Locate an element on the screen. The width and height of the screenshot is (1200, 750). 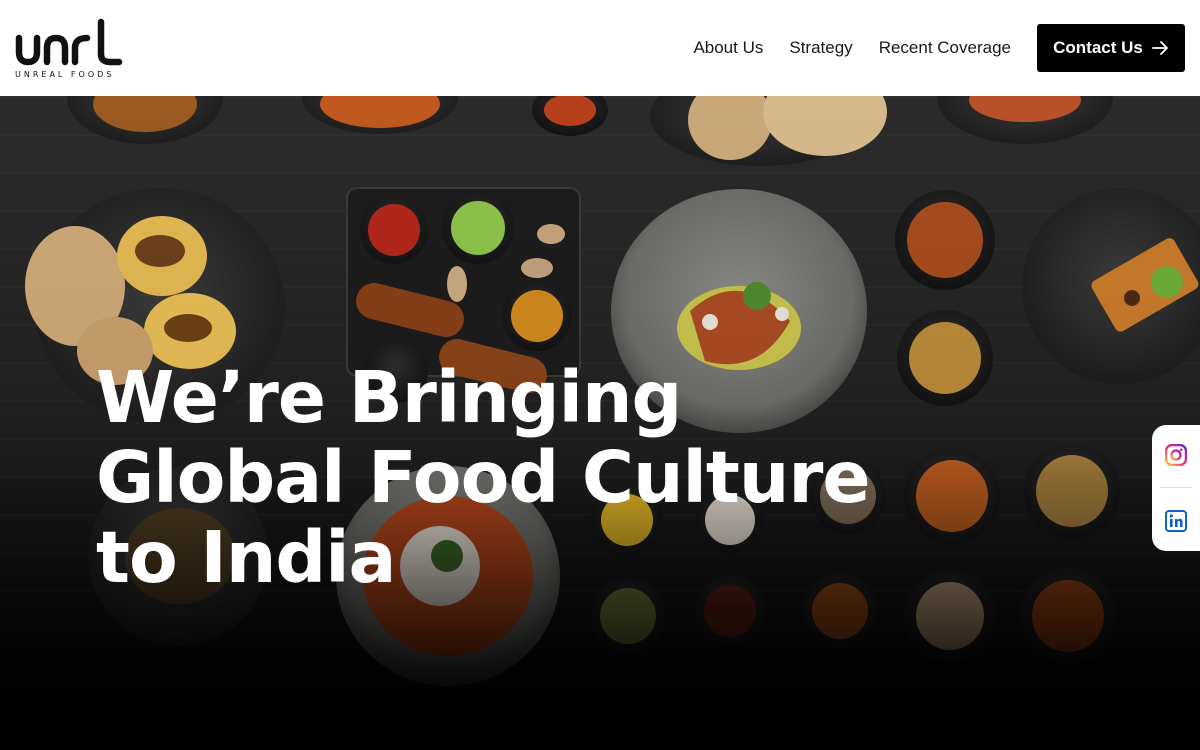
unrl-logo-mark is located at coordinates (69, 41).